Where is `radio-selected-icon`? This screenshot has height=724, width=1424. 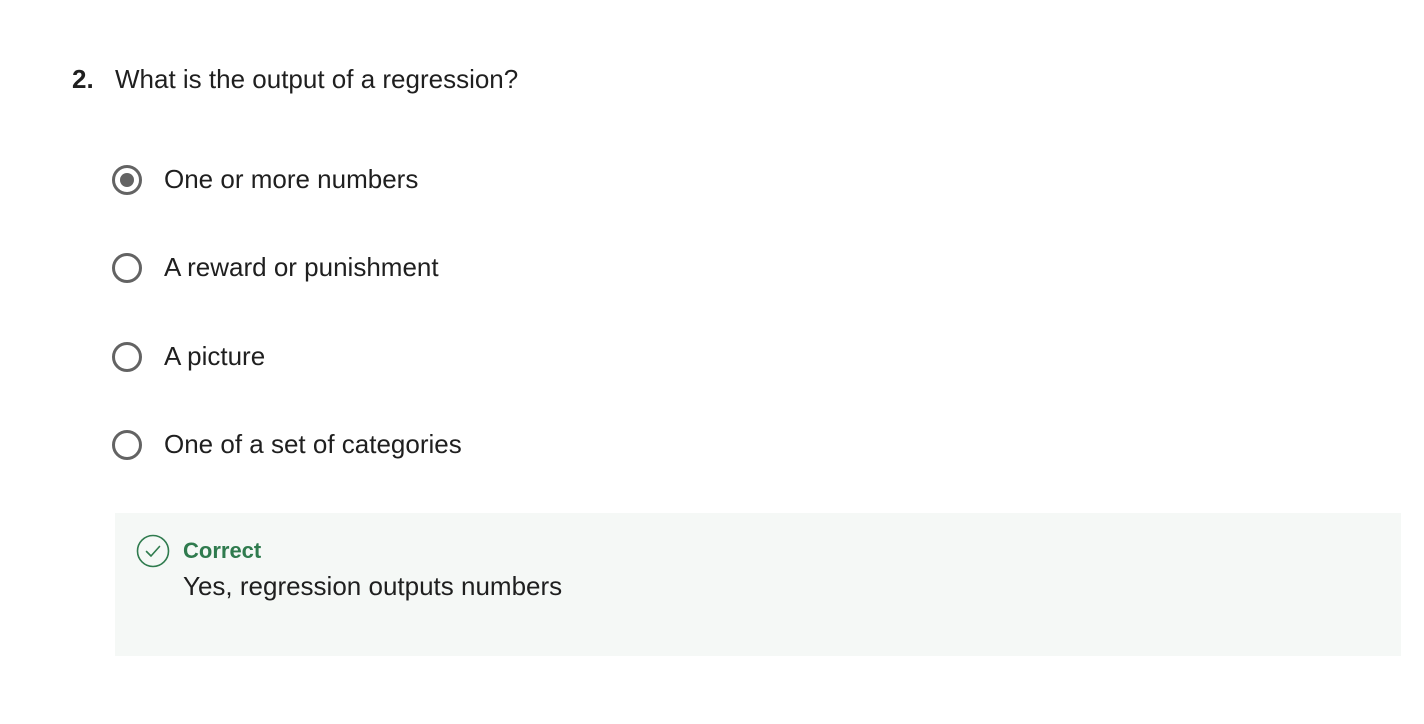 radio-selected-icon is located at coordinates (127, 179).